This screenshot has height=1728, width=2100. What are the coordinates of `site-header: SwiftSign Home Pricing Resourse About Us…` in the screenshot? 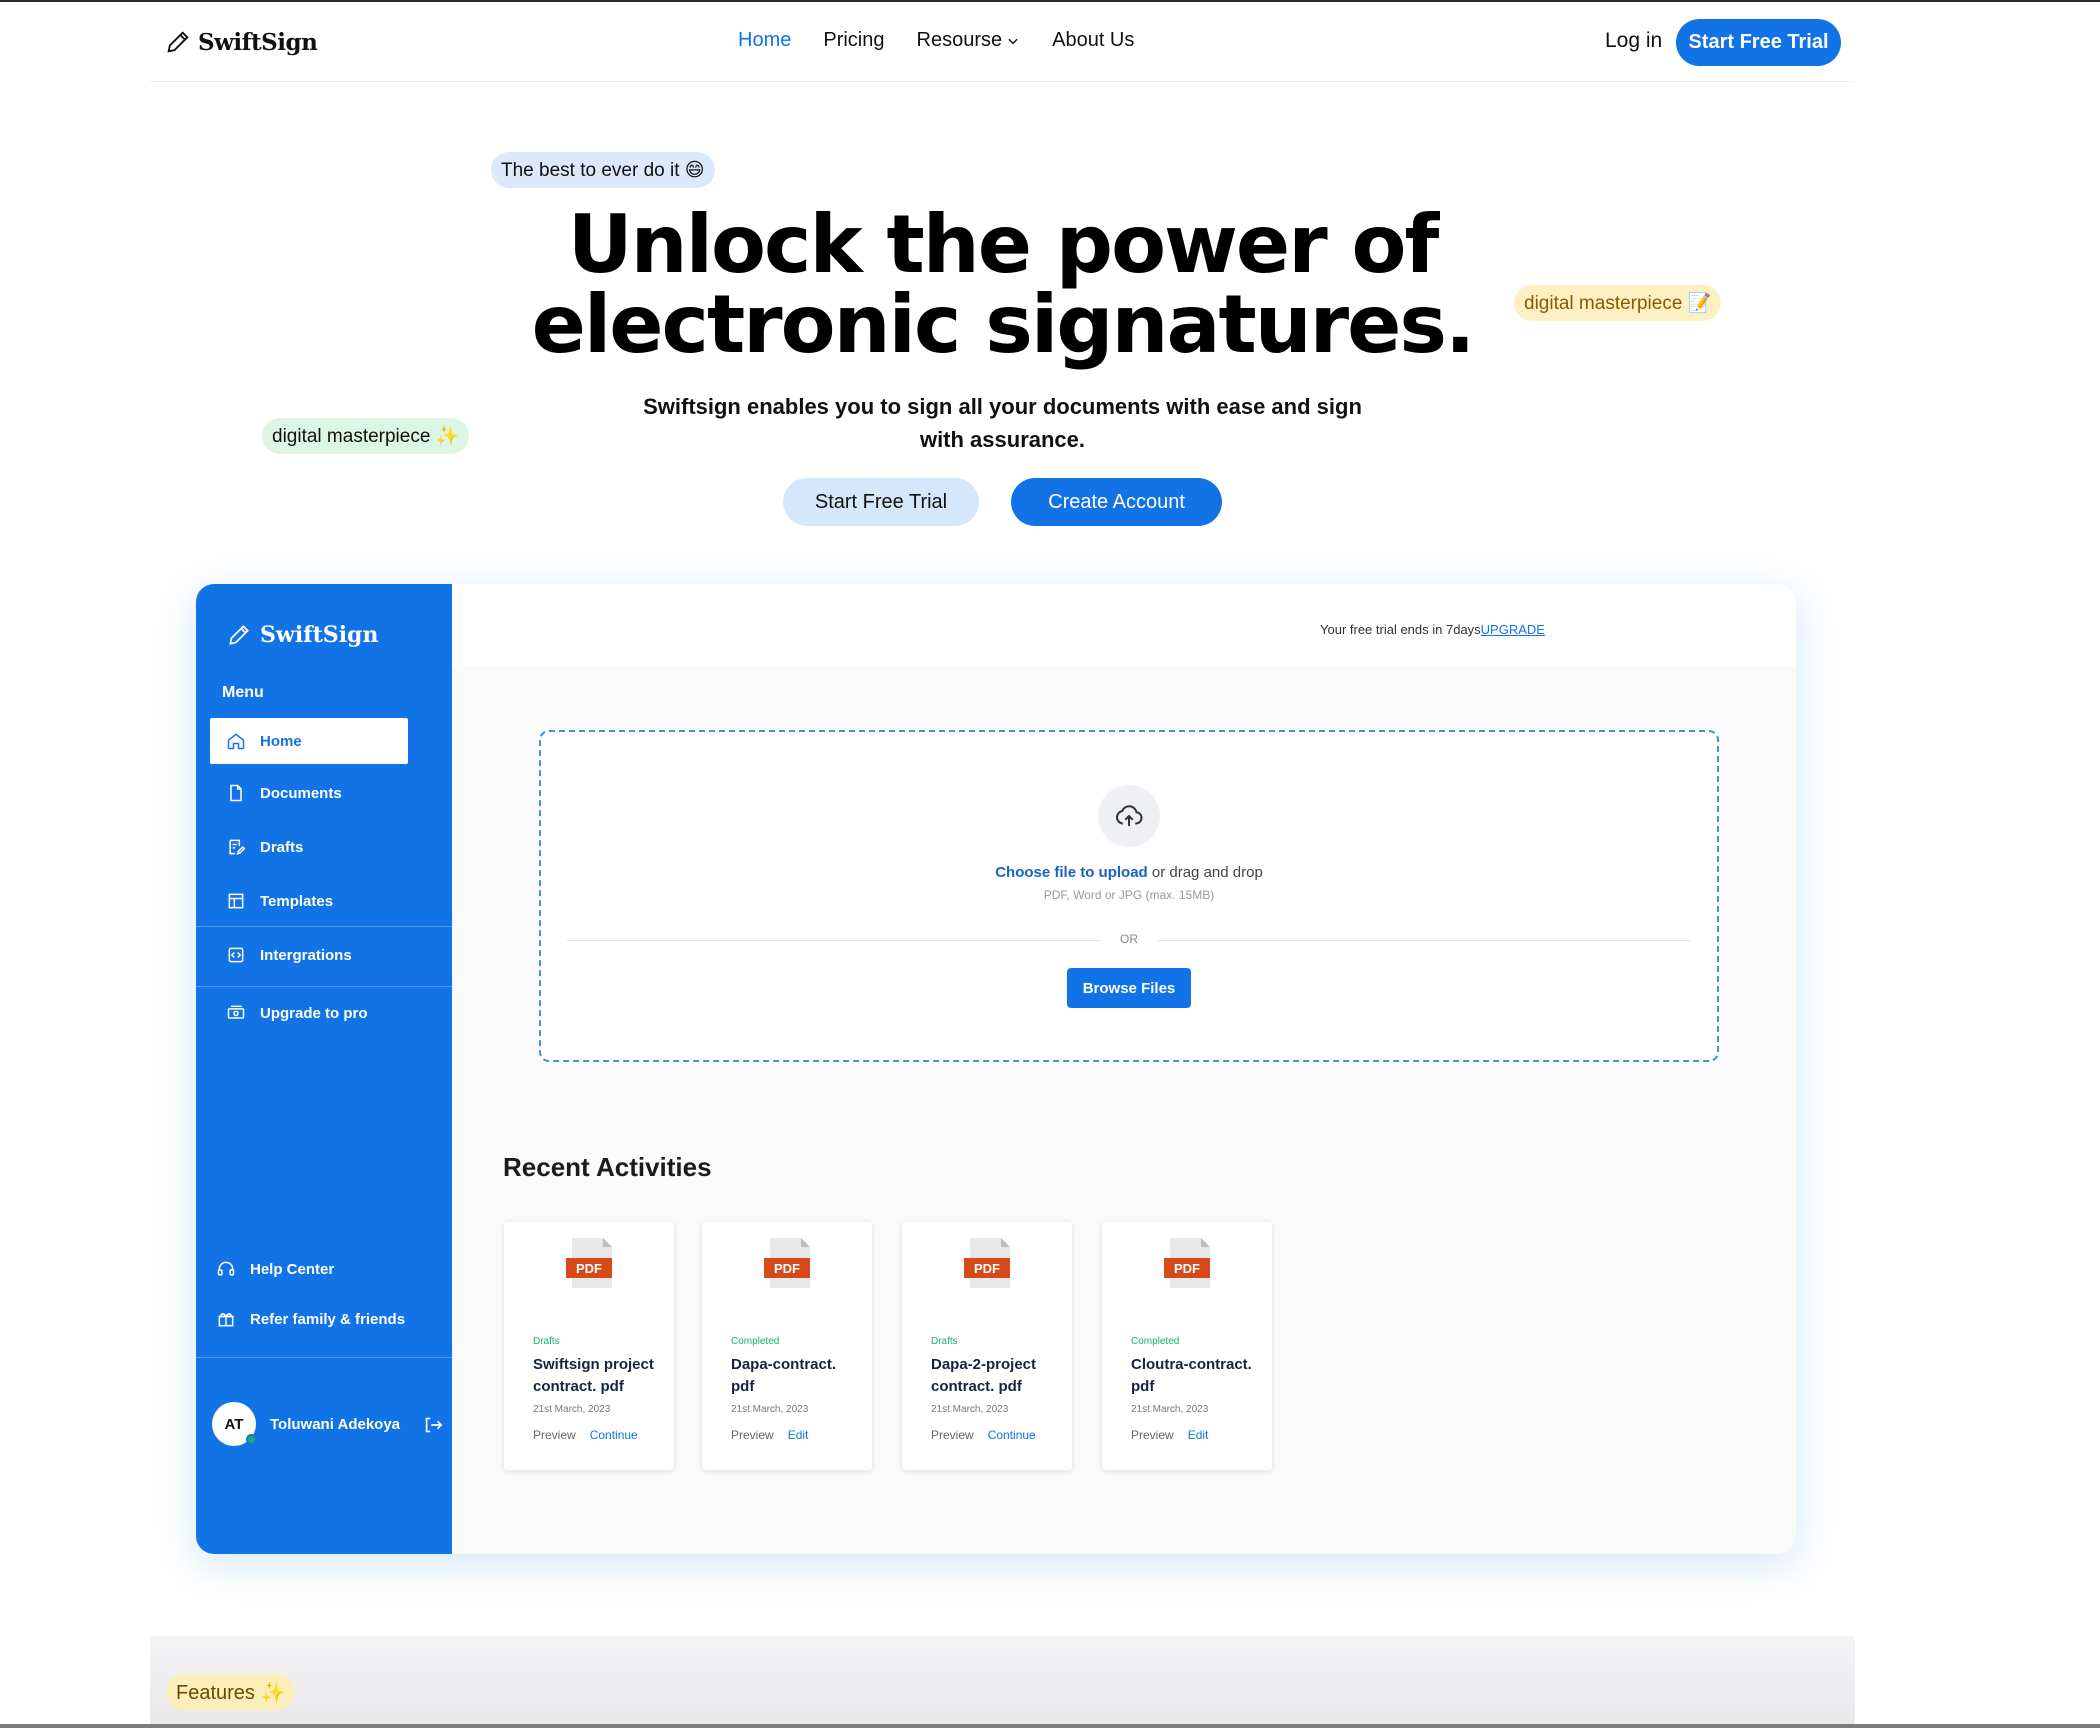 It's located at (1002, 42).